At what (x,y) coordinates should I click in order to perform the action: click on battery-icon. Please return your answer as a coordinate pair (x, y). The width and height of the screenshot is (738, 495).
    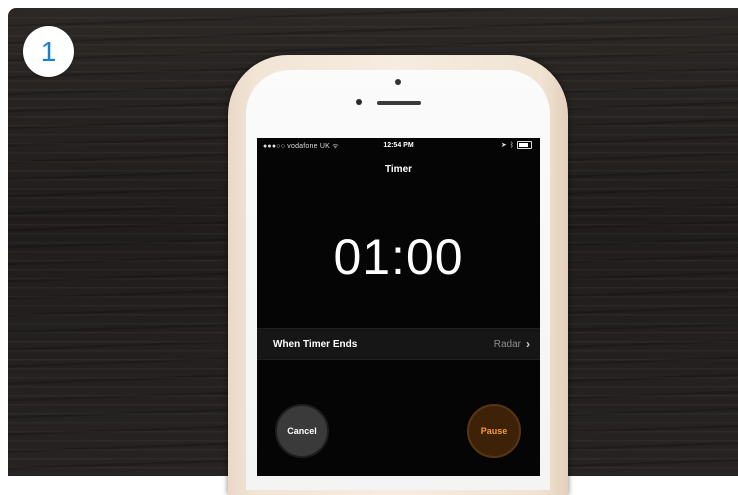
    Looking at the image, I should click on (524, 145).